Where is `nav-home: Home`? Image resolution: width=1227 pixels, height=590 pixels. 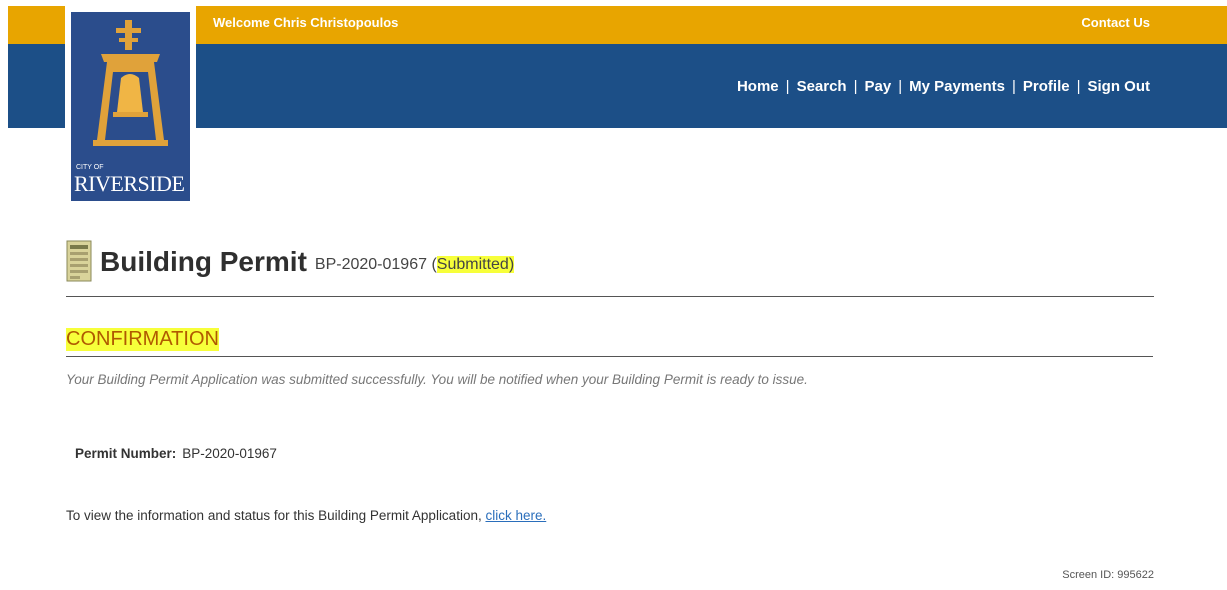
nav-home: Home is located at coordinates (758, 86).